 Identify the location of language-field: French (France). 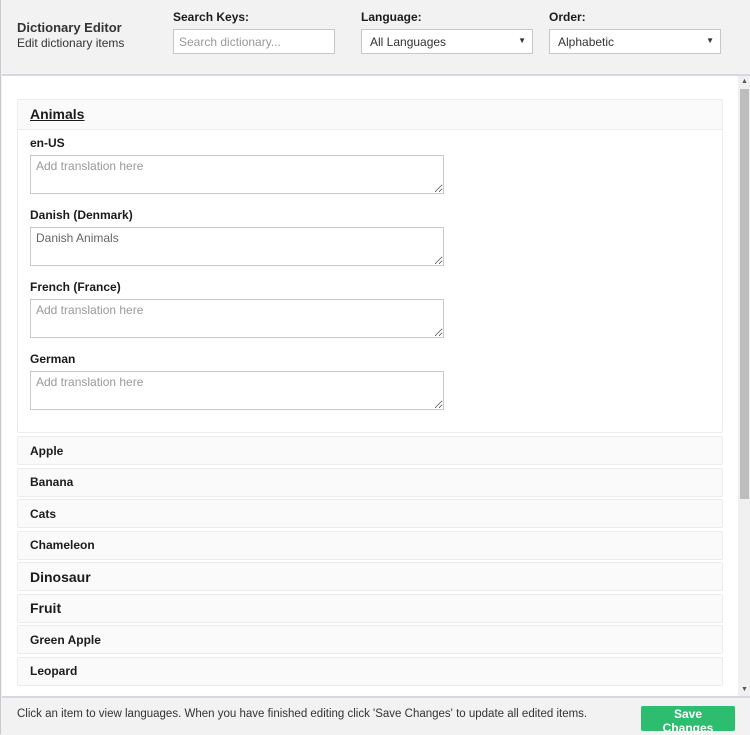
(370, 309).